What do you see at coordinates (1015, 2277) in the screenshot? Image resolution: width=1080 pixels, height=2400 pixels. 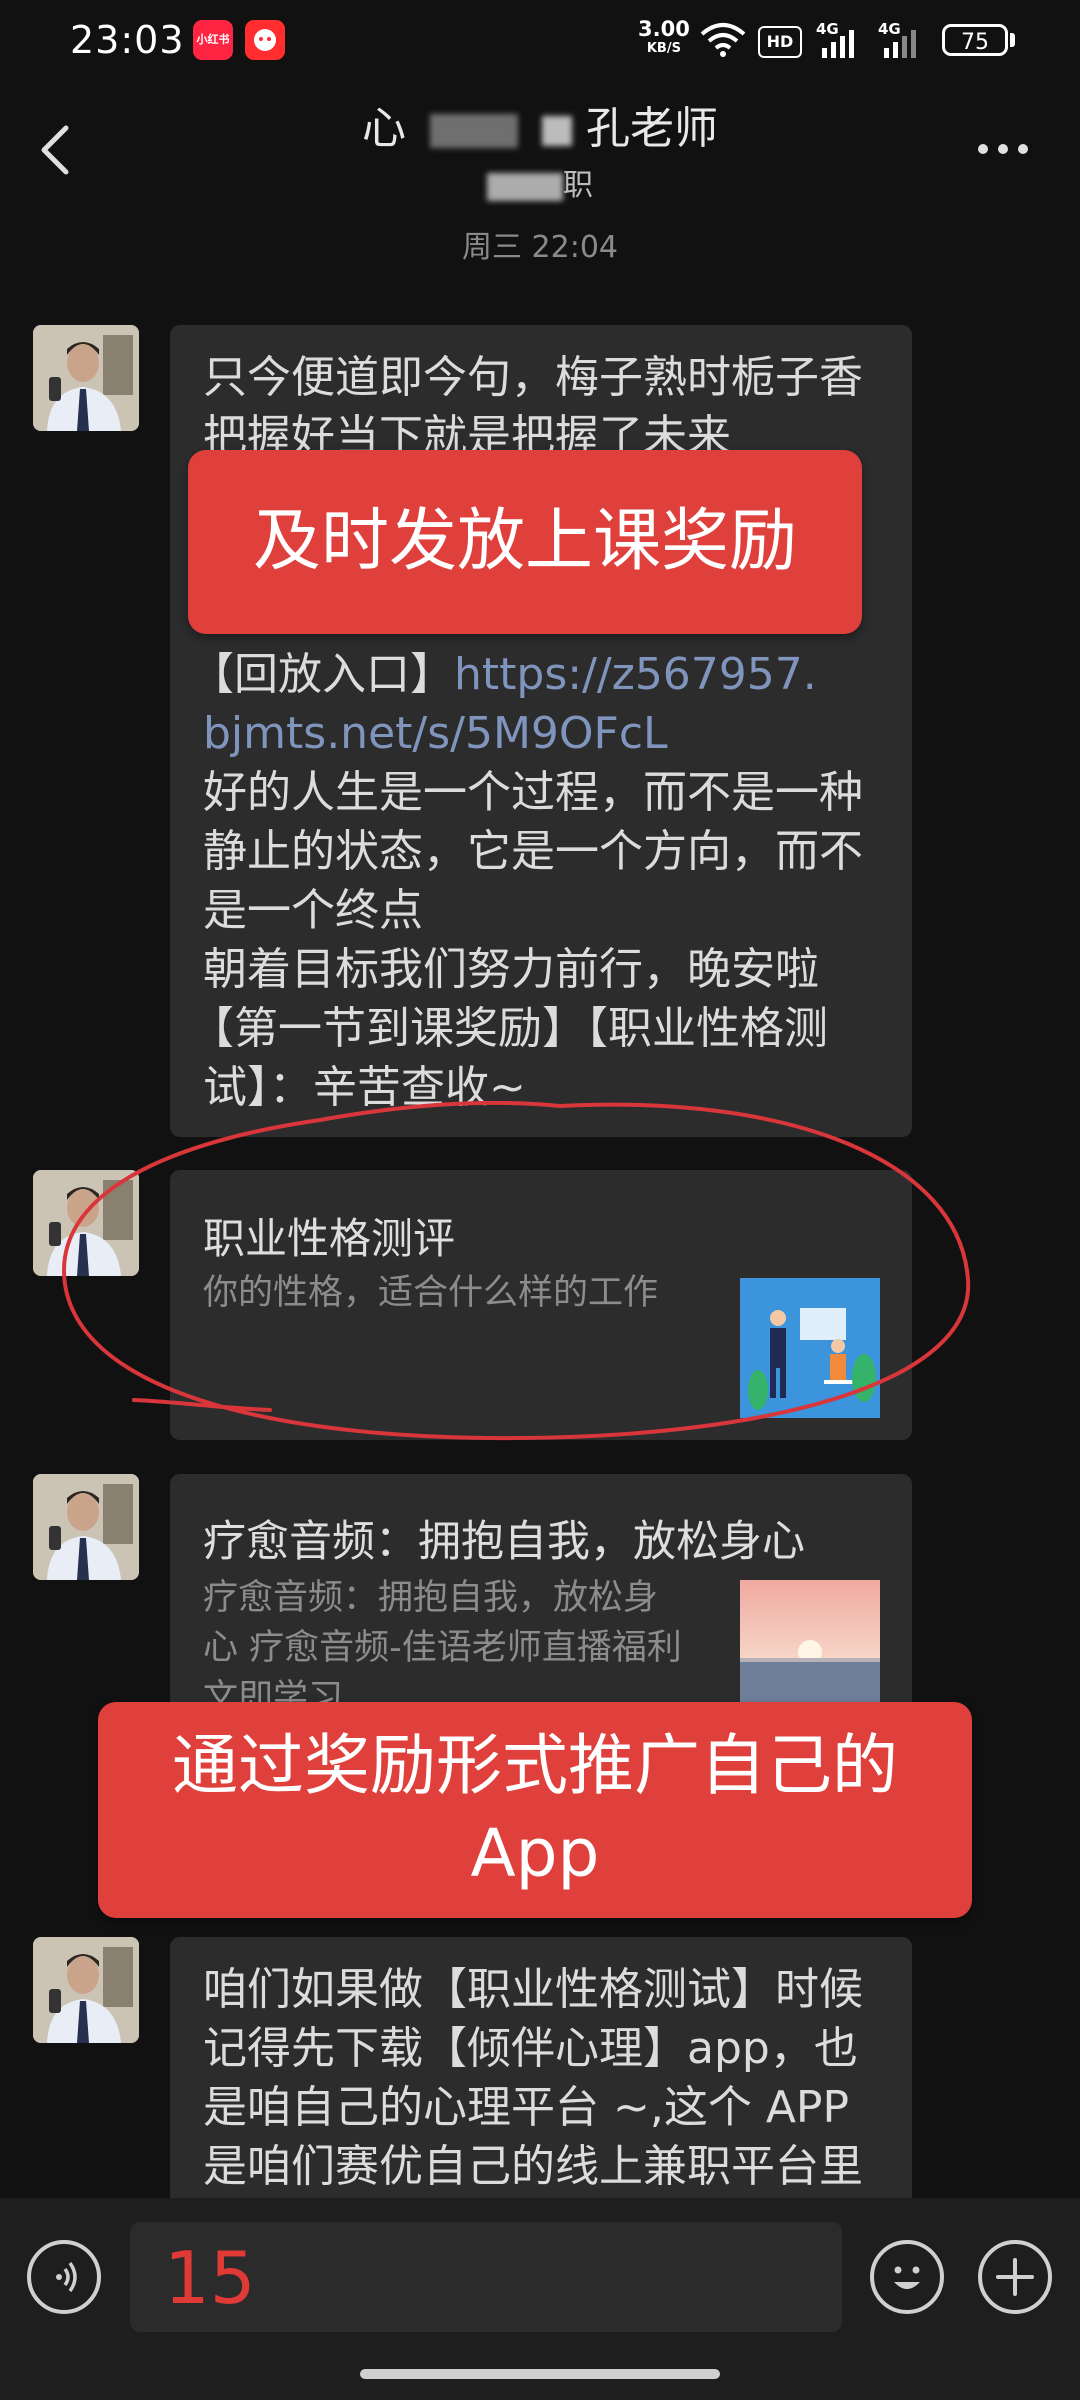 I see `plus-icon` at bounding box center [1015, 2277].